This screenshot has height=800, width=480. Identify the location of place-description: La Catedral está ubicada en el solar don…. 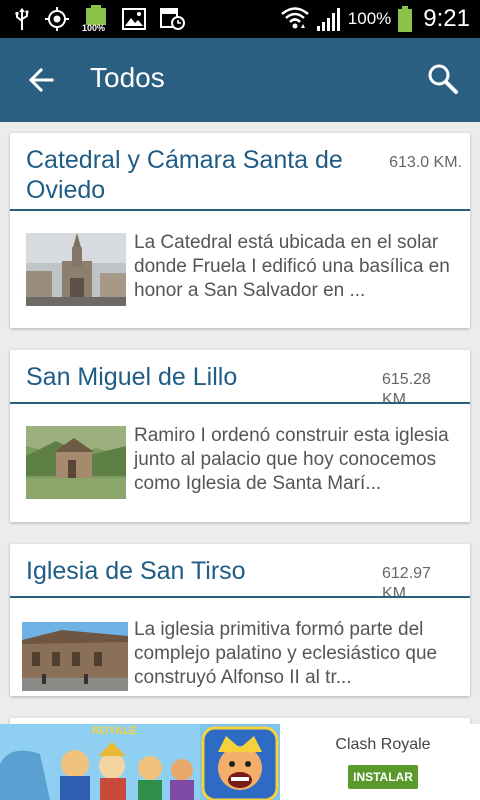
(292, 266).